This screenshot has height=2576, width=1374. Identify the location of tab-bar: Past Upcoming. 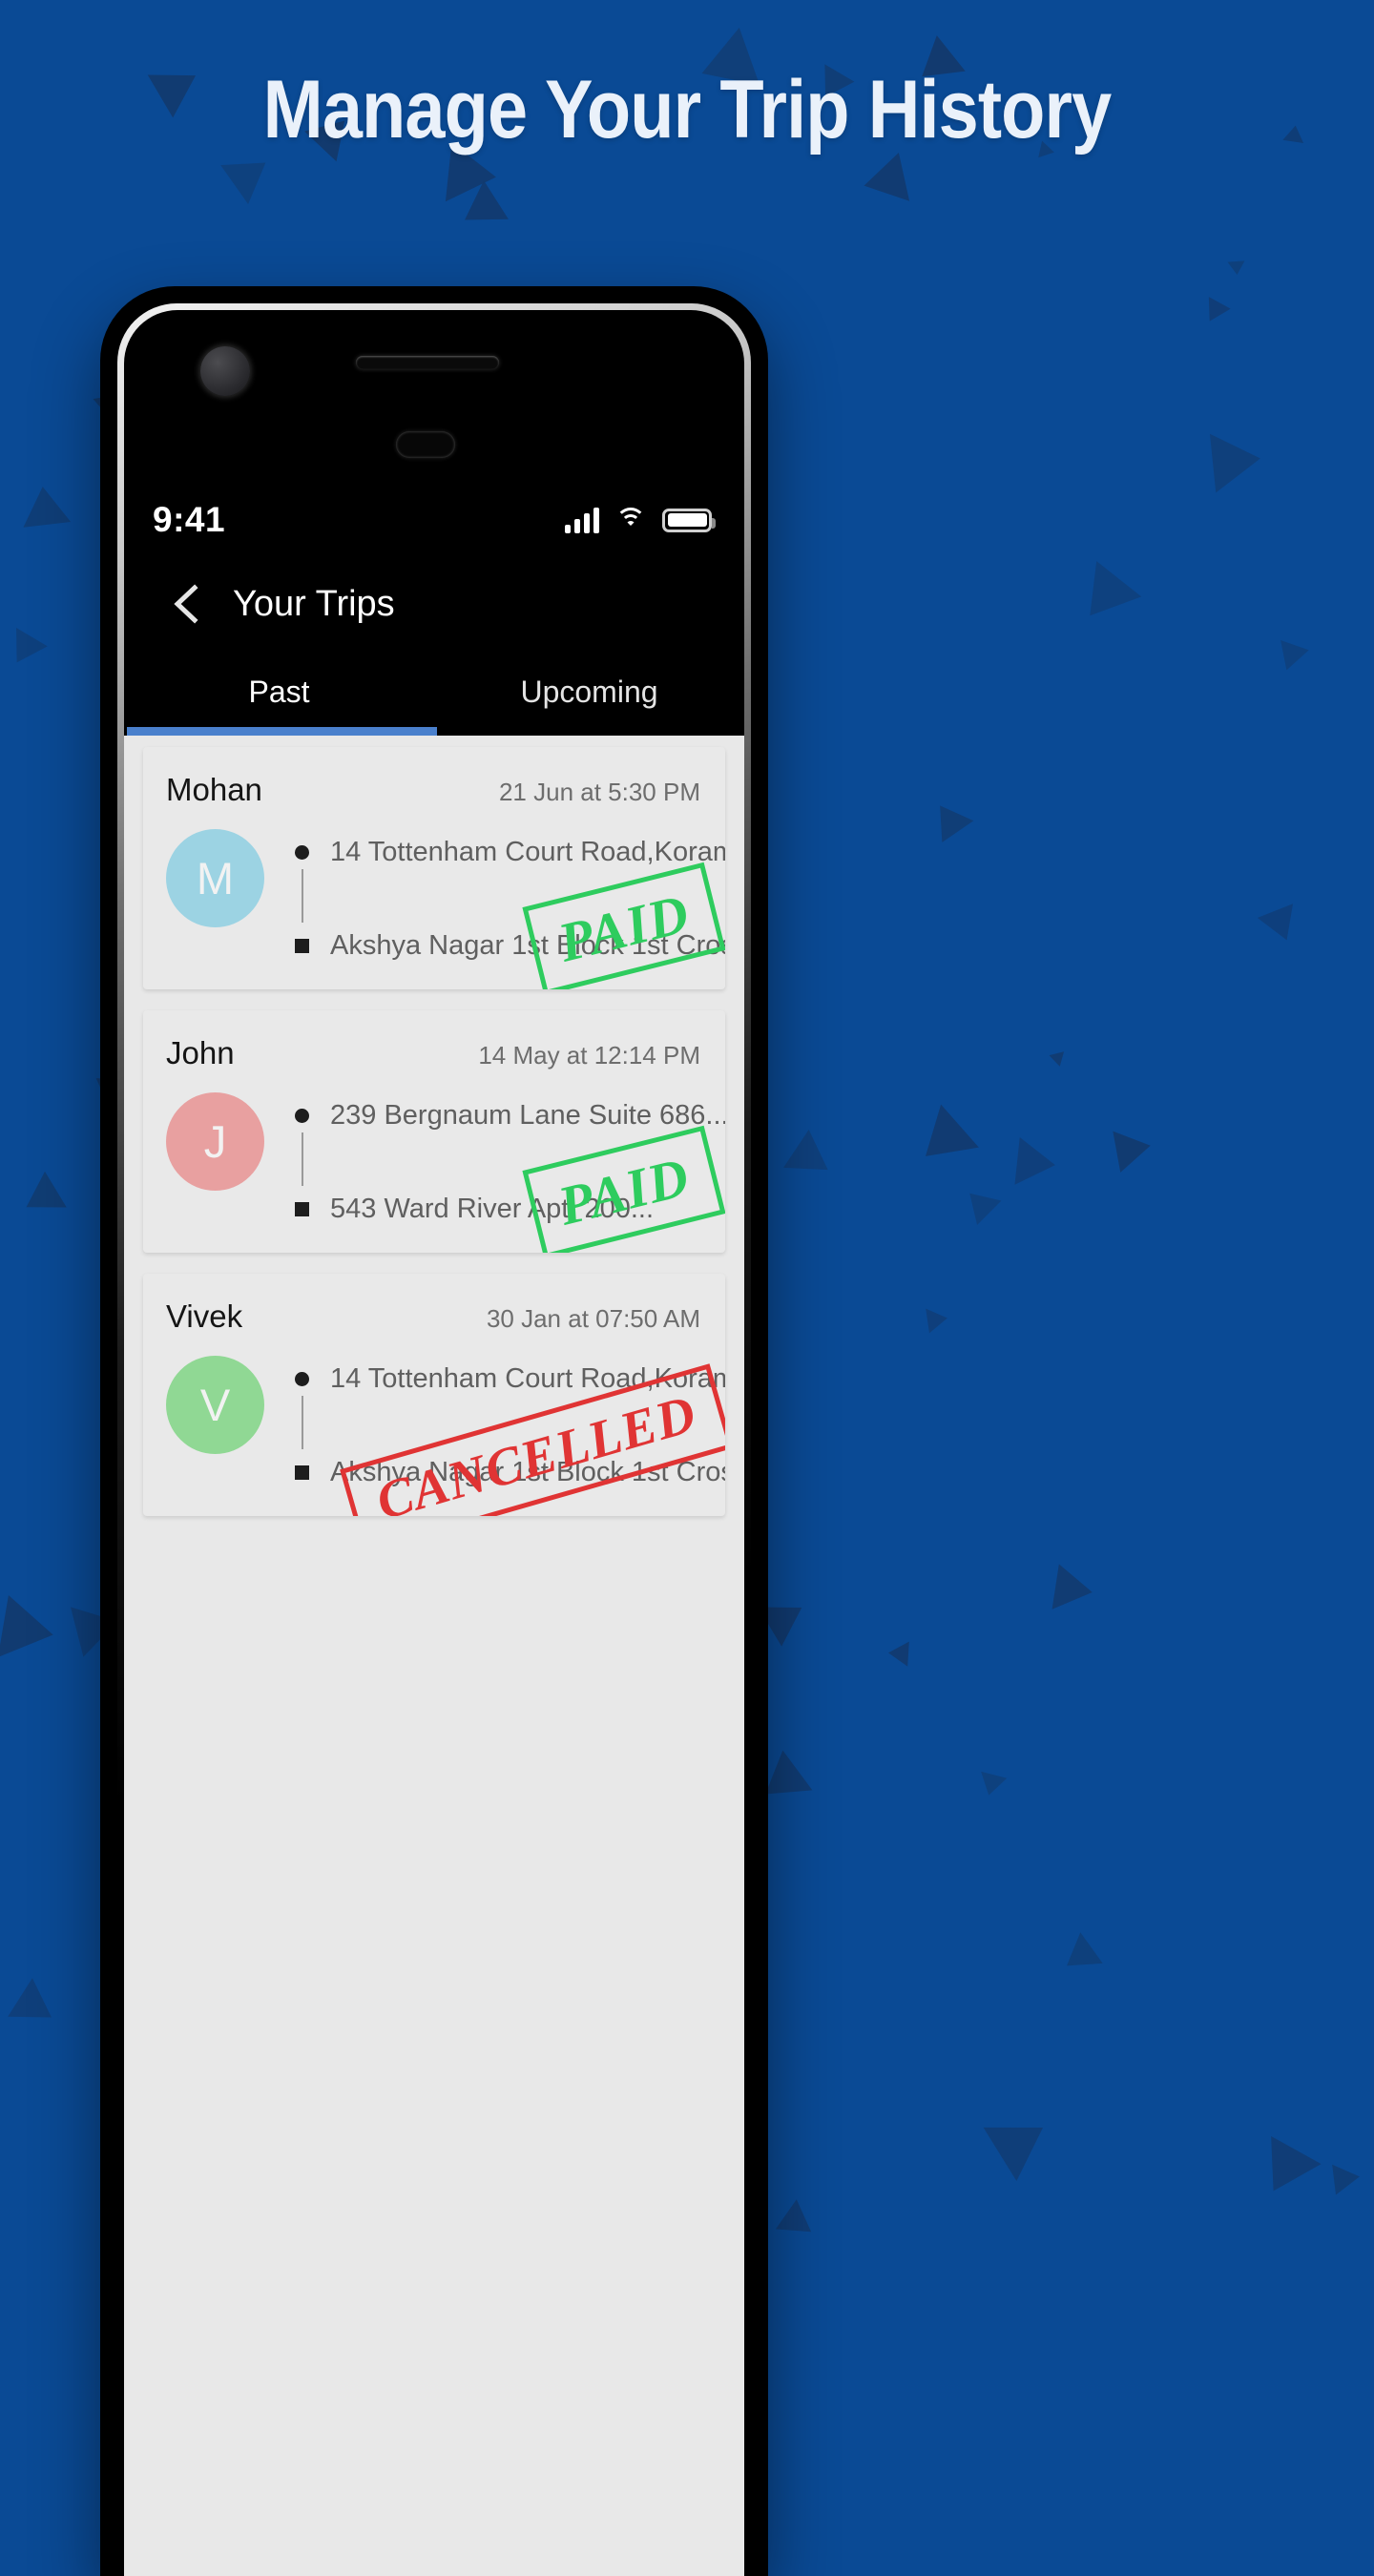
(434, 692).